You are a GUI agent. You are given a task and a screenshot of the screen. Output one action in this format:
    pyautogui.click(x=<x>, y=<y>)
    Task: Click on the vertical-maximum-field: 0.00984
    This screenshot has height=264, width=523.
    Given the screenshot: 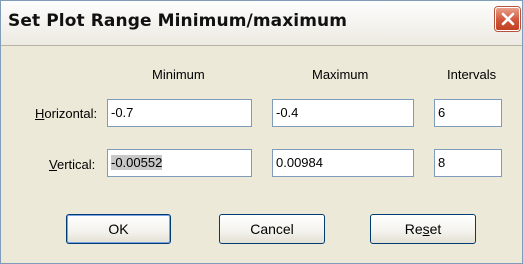 What is the action you would take?
    pyautogui.click(x=343, y=163)
    